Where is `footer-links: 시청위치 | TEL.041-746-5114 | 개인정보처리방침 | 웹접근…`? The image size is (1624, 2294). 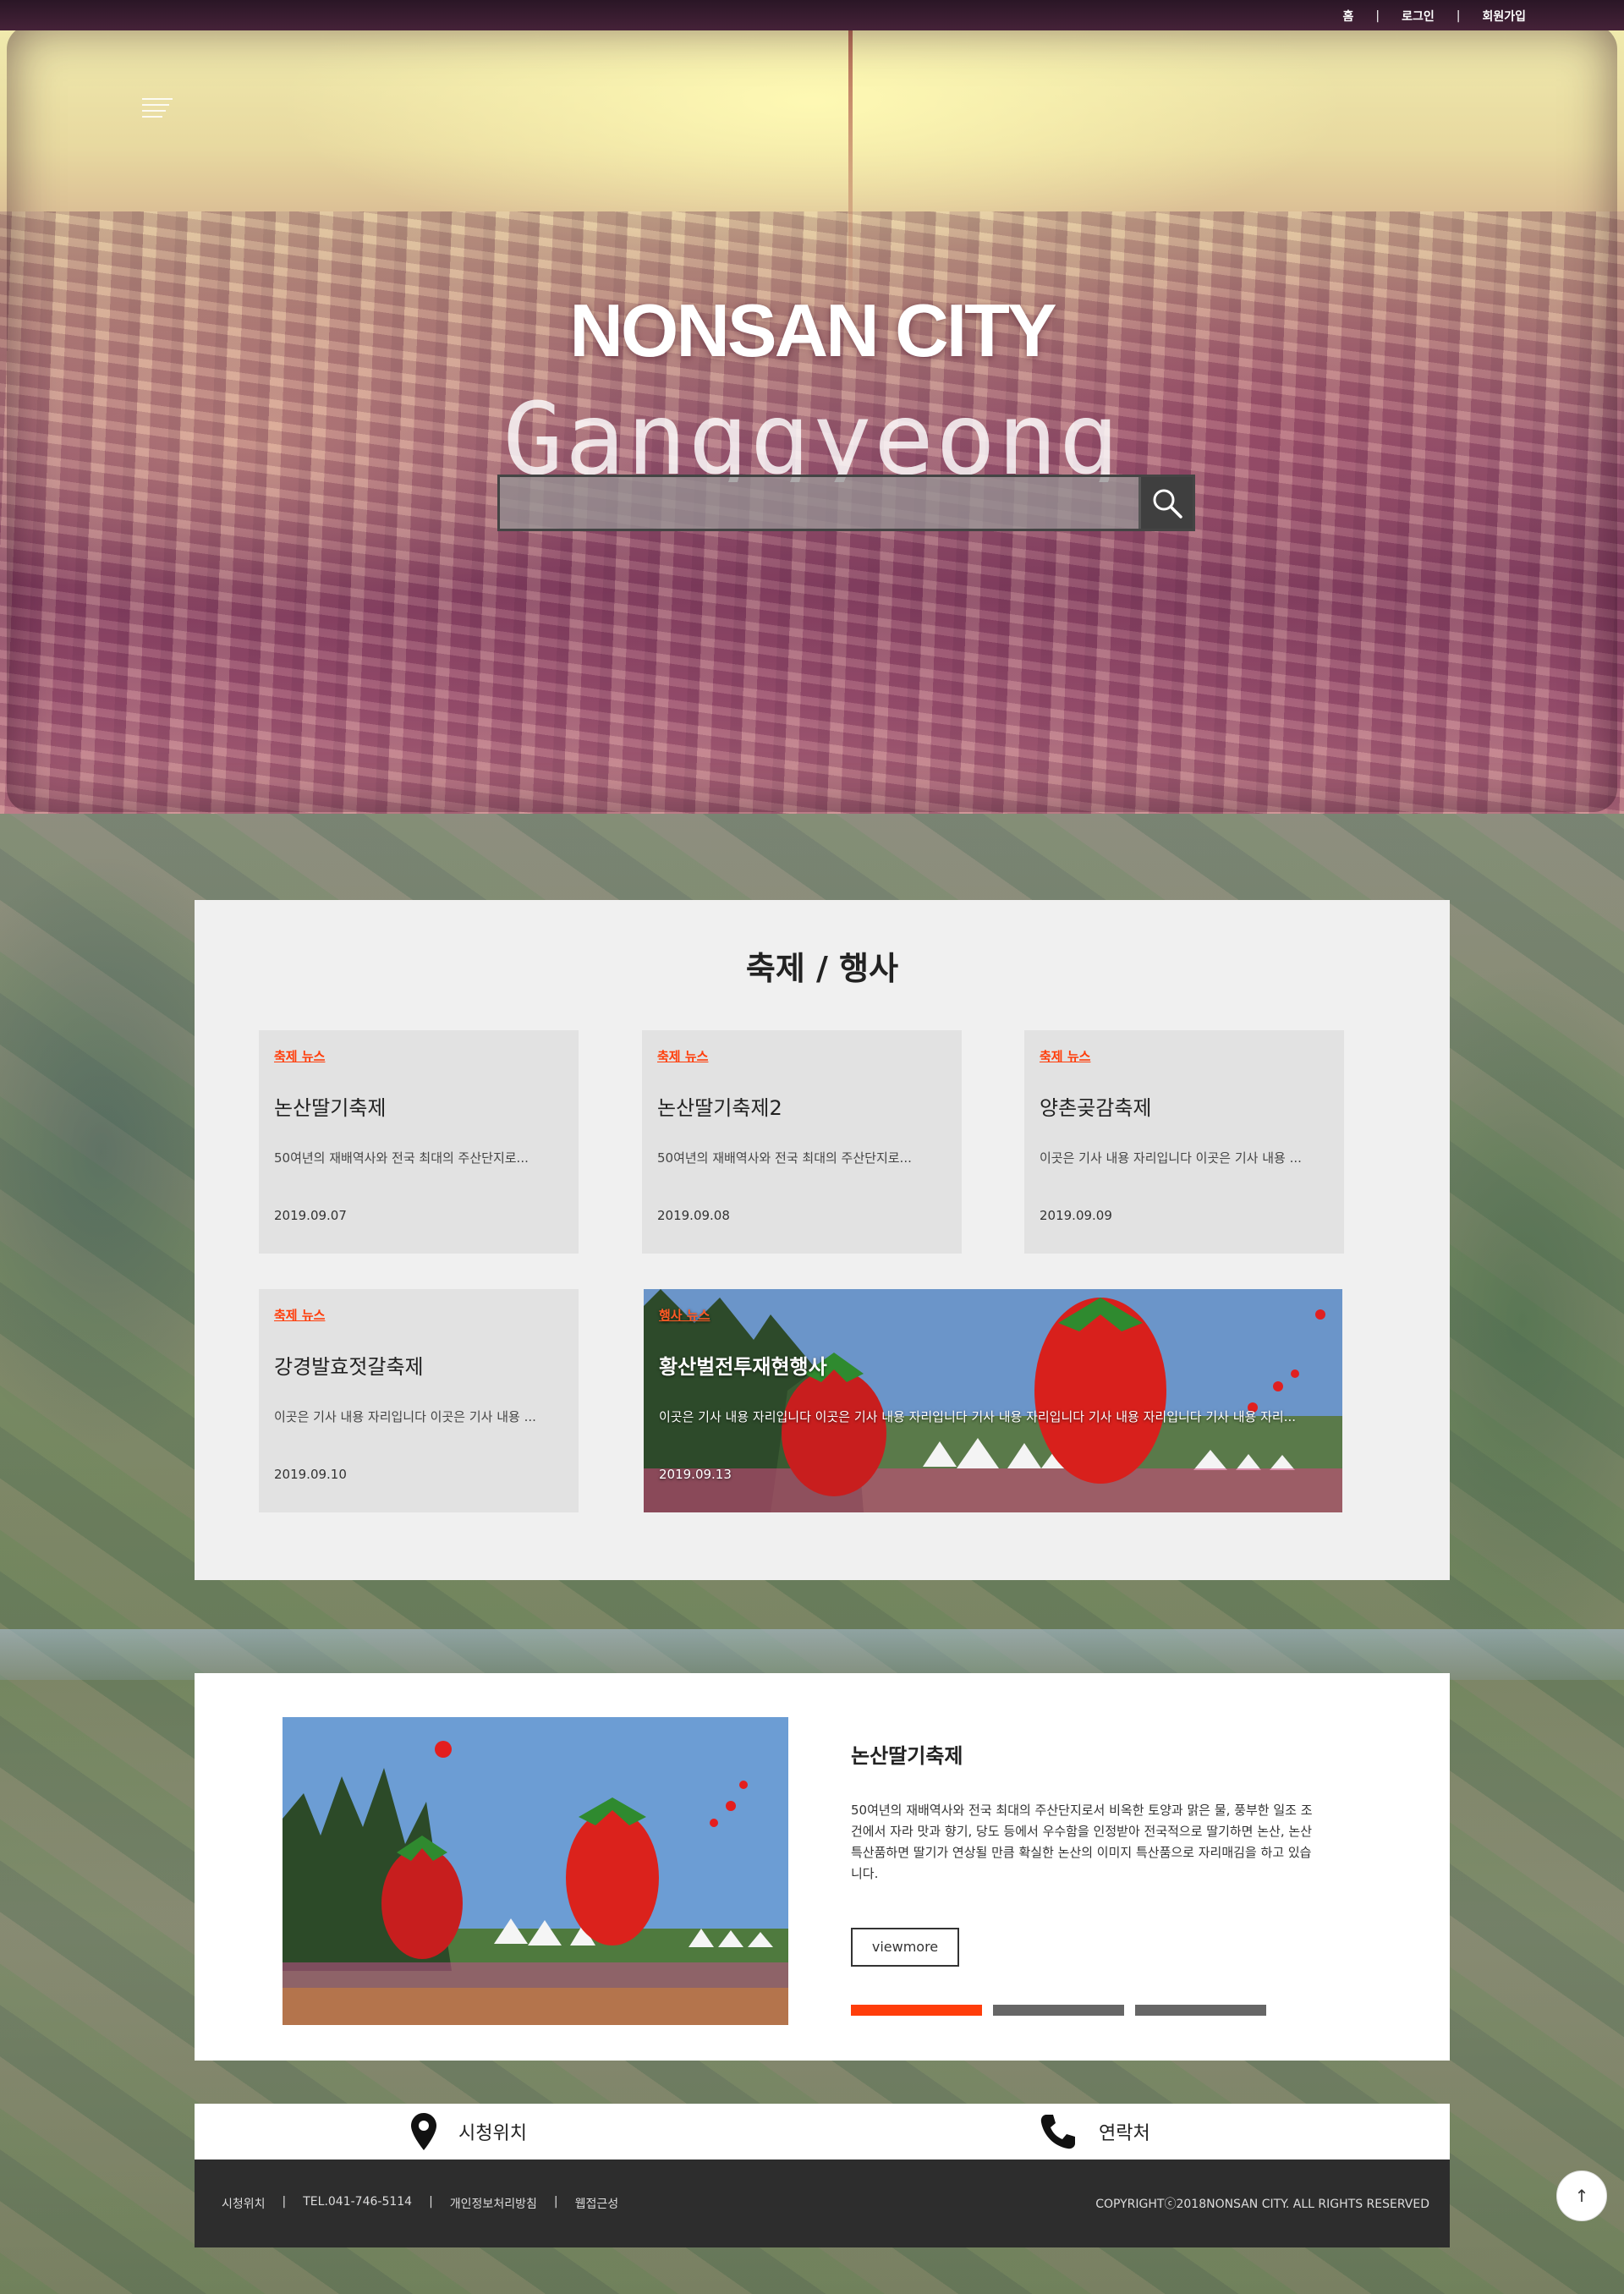 footer-links: 시청위치 | TEL.041-746-5114 | 개인정보처리방침 | 웹접근… is located at coordinates (420, 2203).